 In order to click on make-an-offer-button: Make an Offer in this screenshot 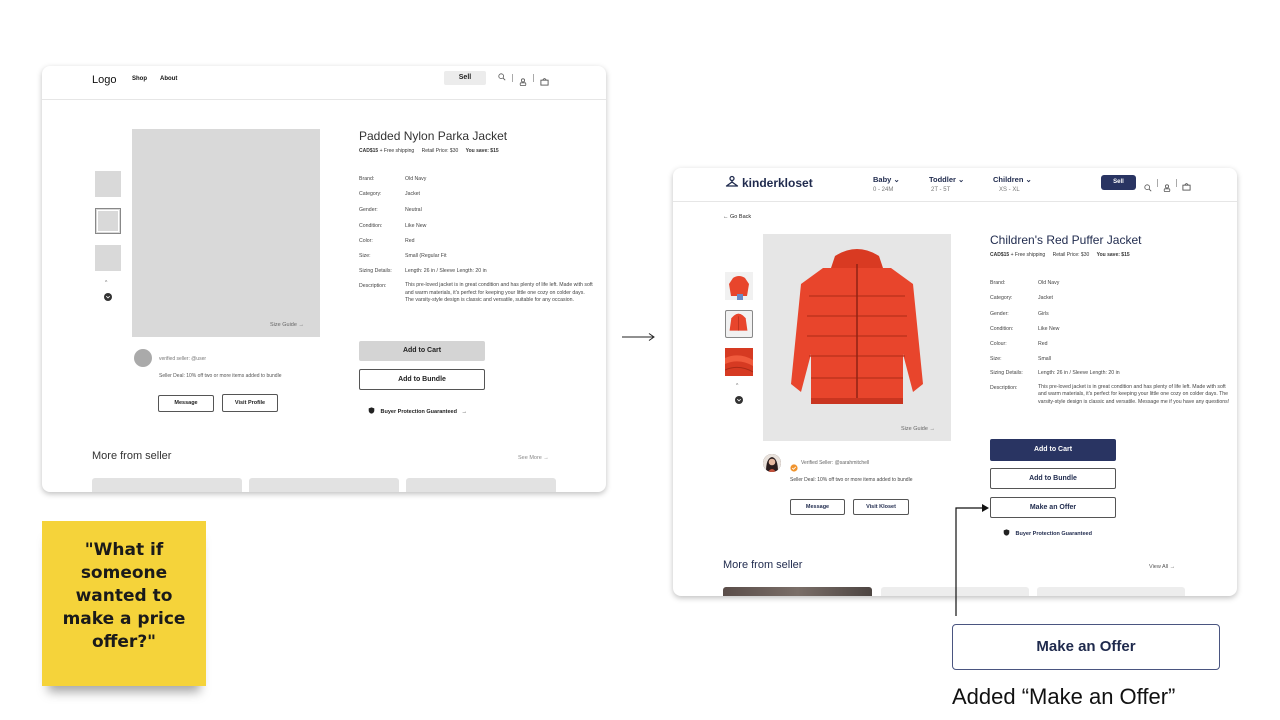, I will do `click(1053, 507)`.